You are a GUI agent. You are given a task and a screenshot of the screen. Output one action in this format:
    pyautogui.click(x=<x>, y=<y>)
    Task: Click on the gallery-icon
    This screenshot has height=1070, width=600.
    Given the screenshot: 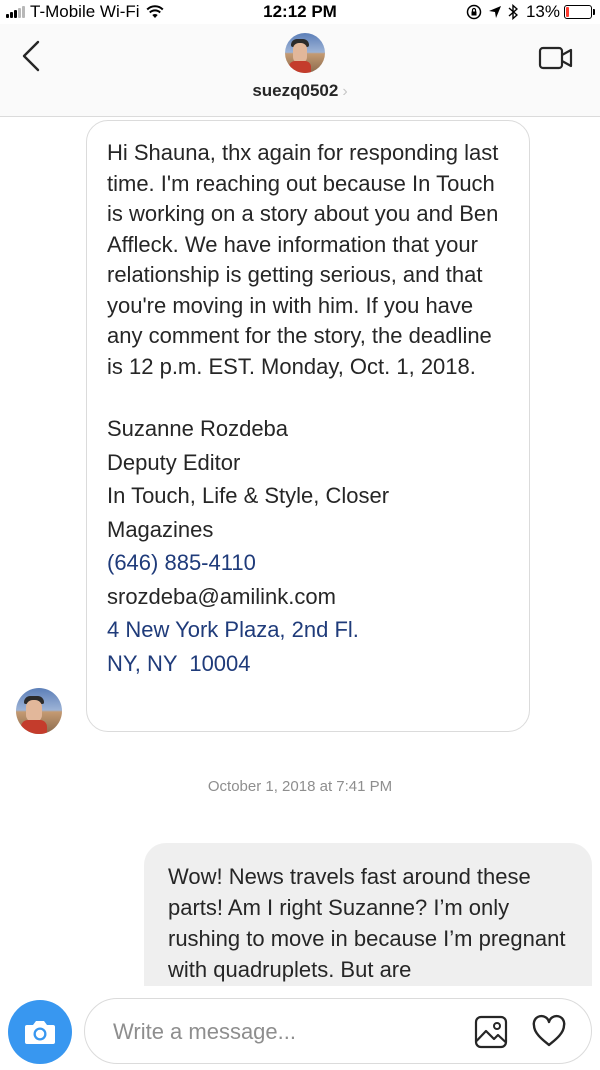 What is the action you would take?
    pyautogui.click(x=491, y=1032)
    